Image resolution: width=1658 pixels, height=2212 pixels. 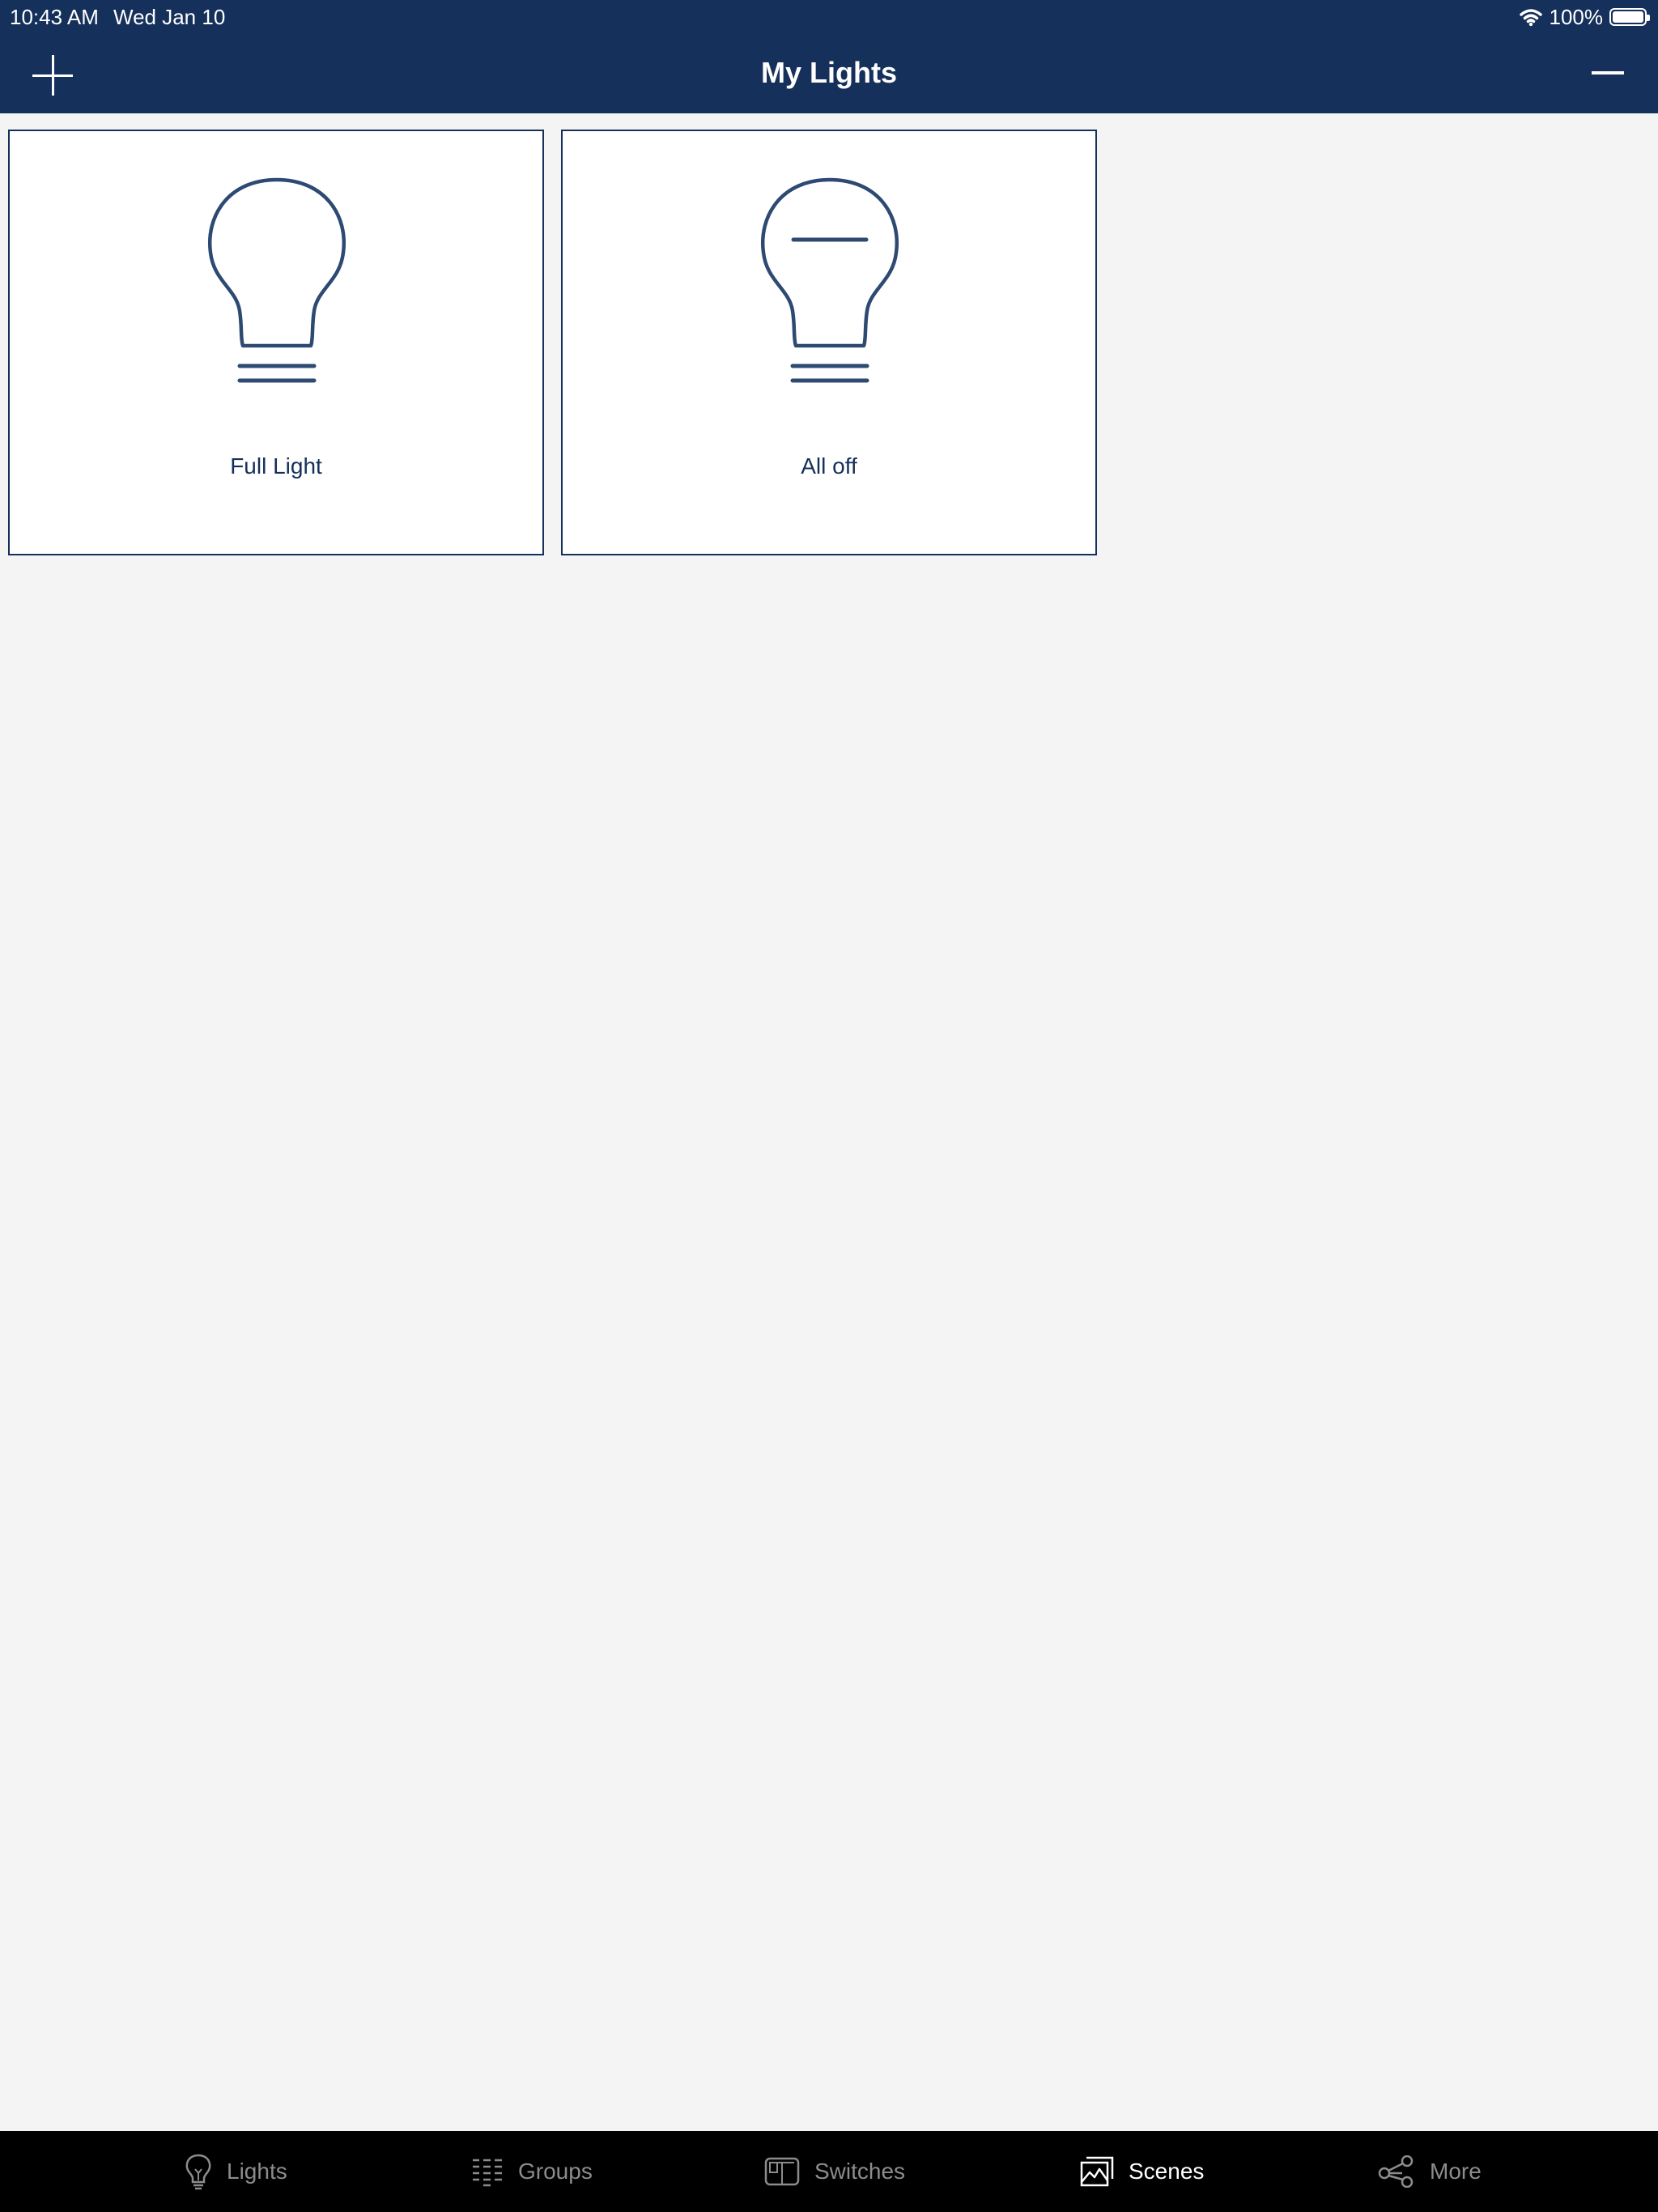 I want to click on tab-label: Switches, so click(x=860, y=2171).